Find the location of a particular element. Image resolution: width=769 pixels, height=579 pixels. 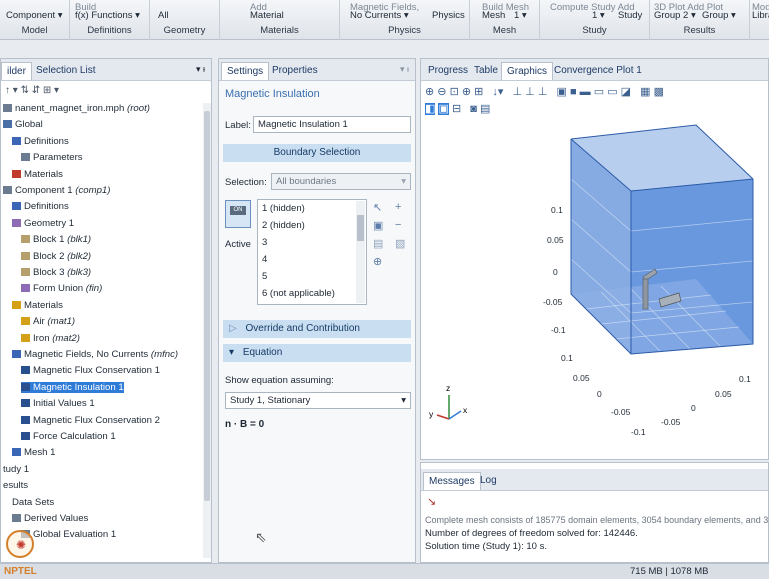

tab-settings: Settings is located at coordinates (245, 71).